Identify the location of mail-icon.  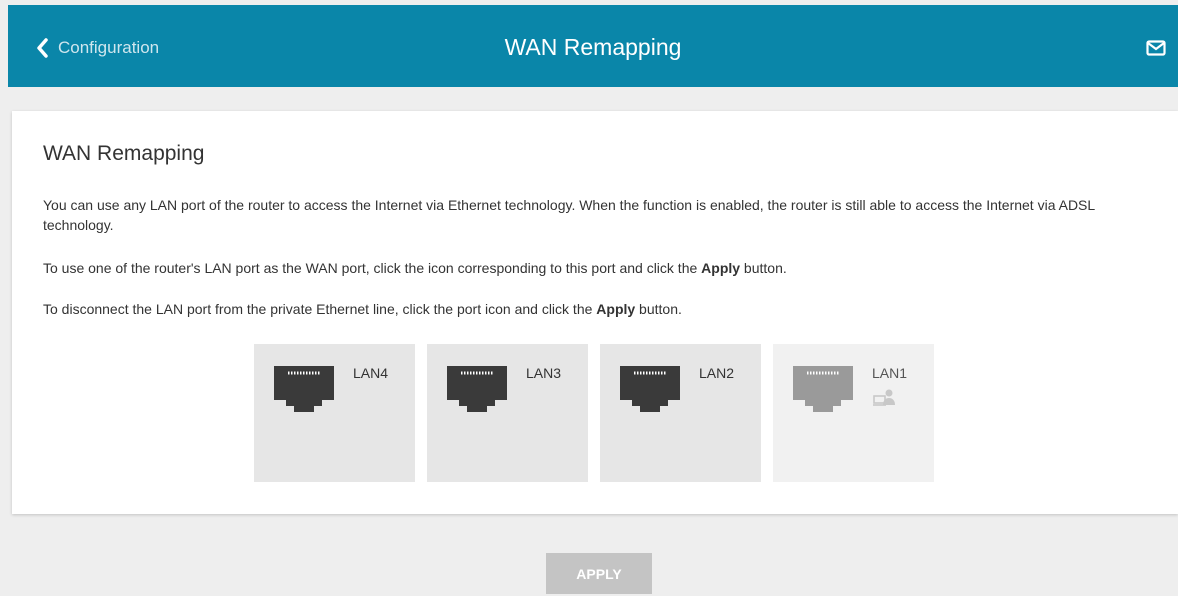
(1156, 48).